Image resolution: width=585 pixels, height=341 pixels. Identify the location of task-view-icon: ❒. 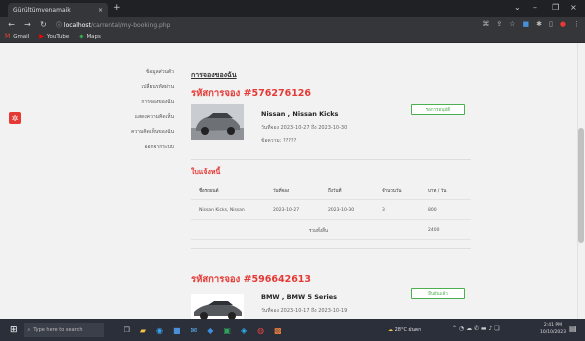
(127, 330).